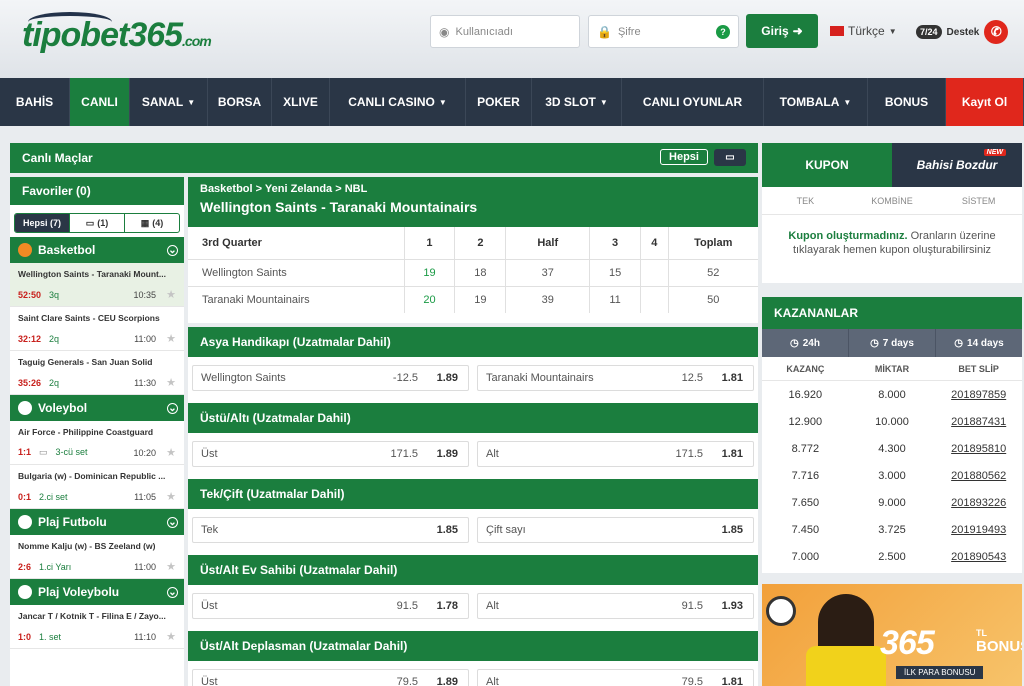 Image resolution: width=1024 pixels, height=686 pixels. What do you see at coordinates (978, 502) in the screenshot?
I see `bet-slip-link: 201893226` at bounding box center [978, 502].